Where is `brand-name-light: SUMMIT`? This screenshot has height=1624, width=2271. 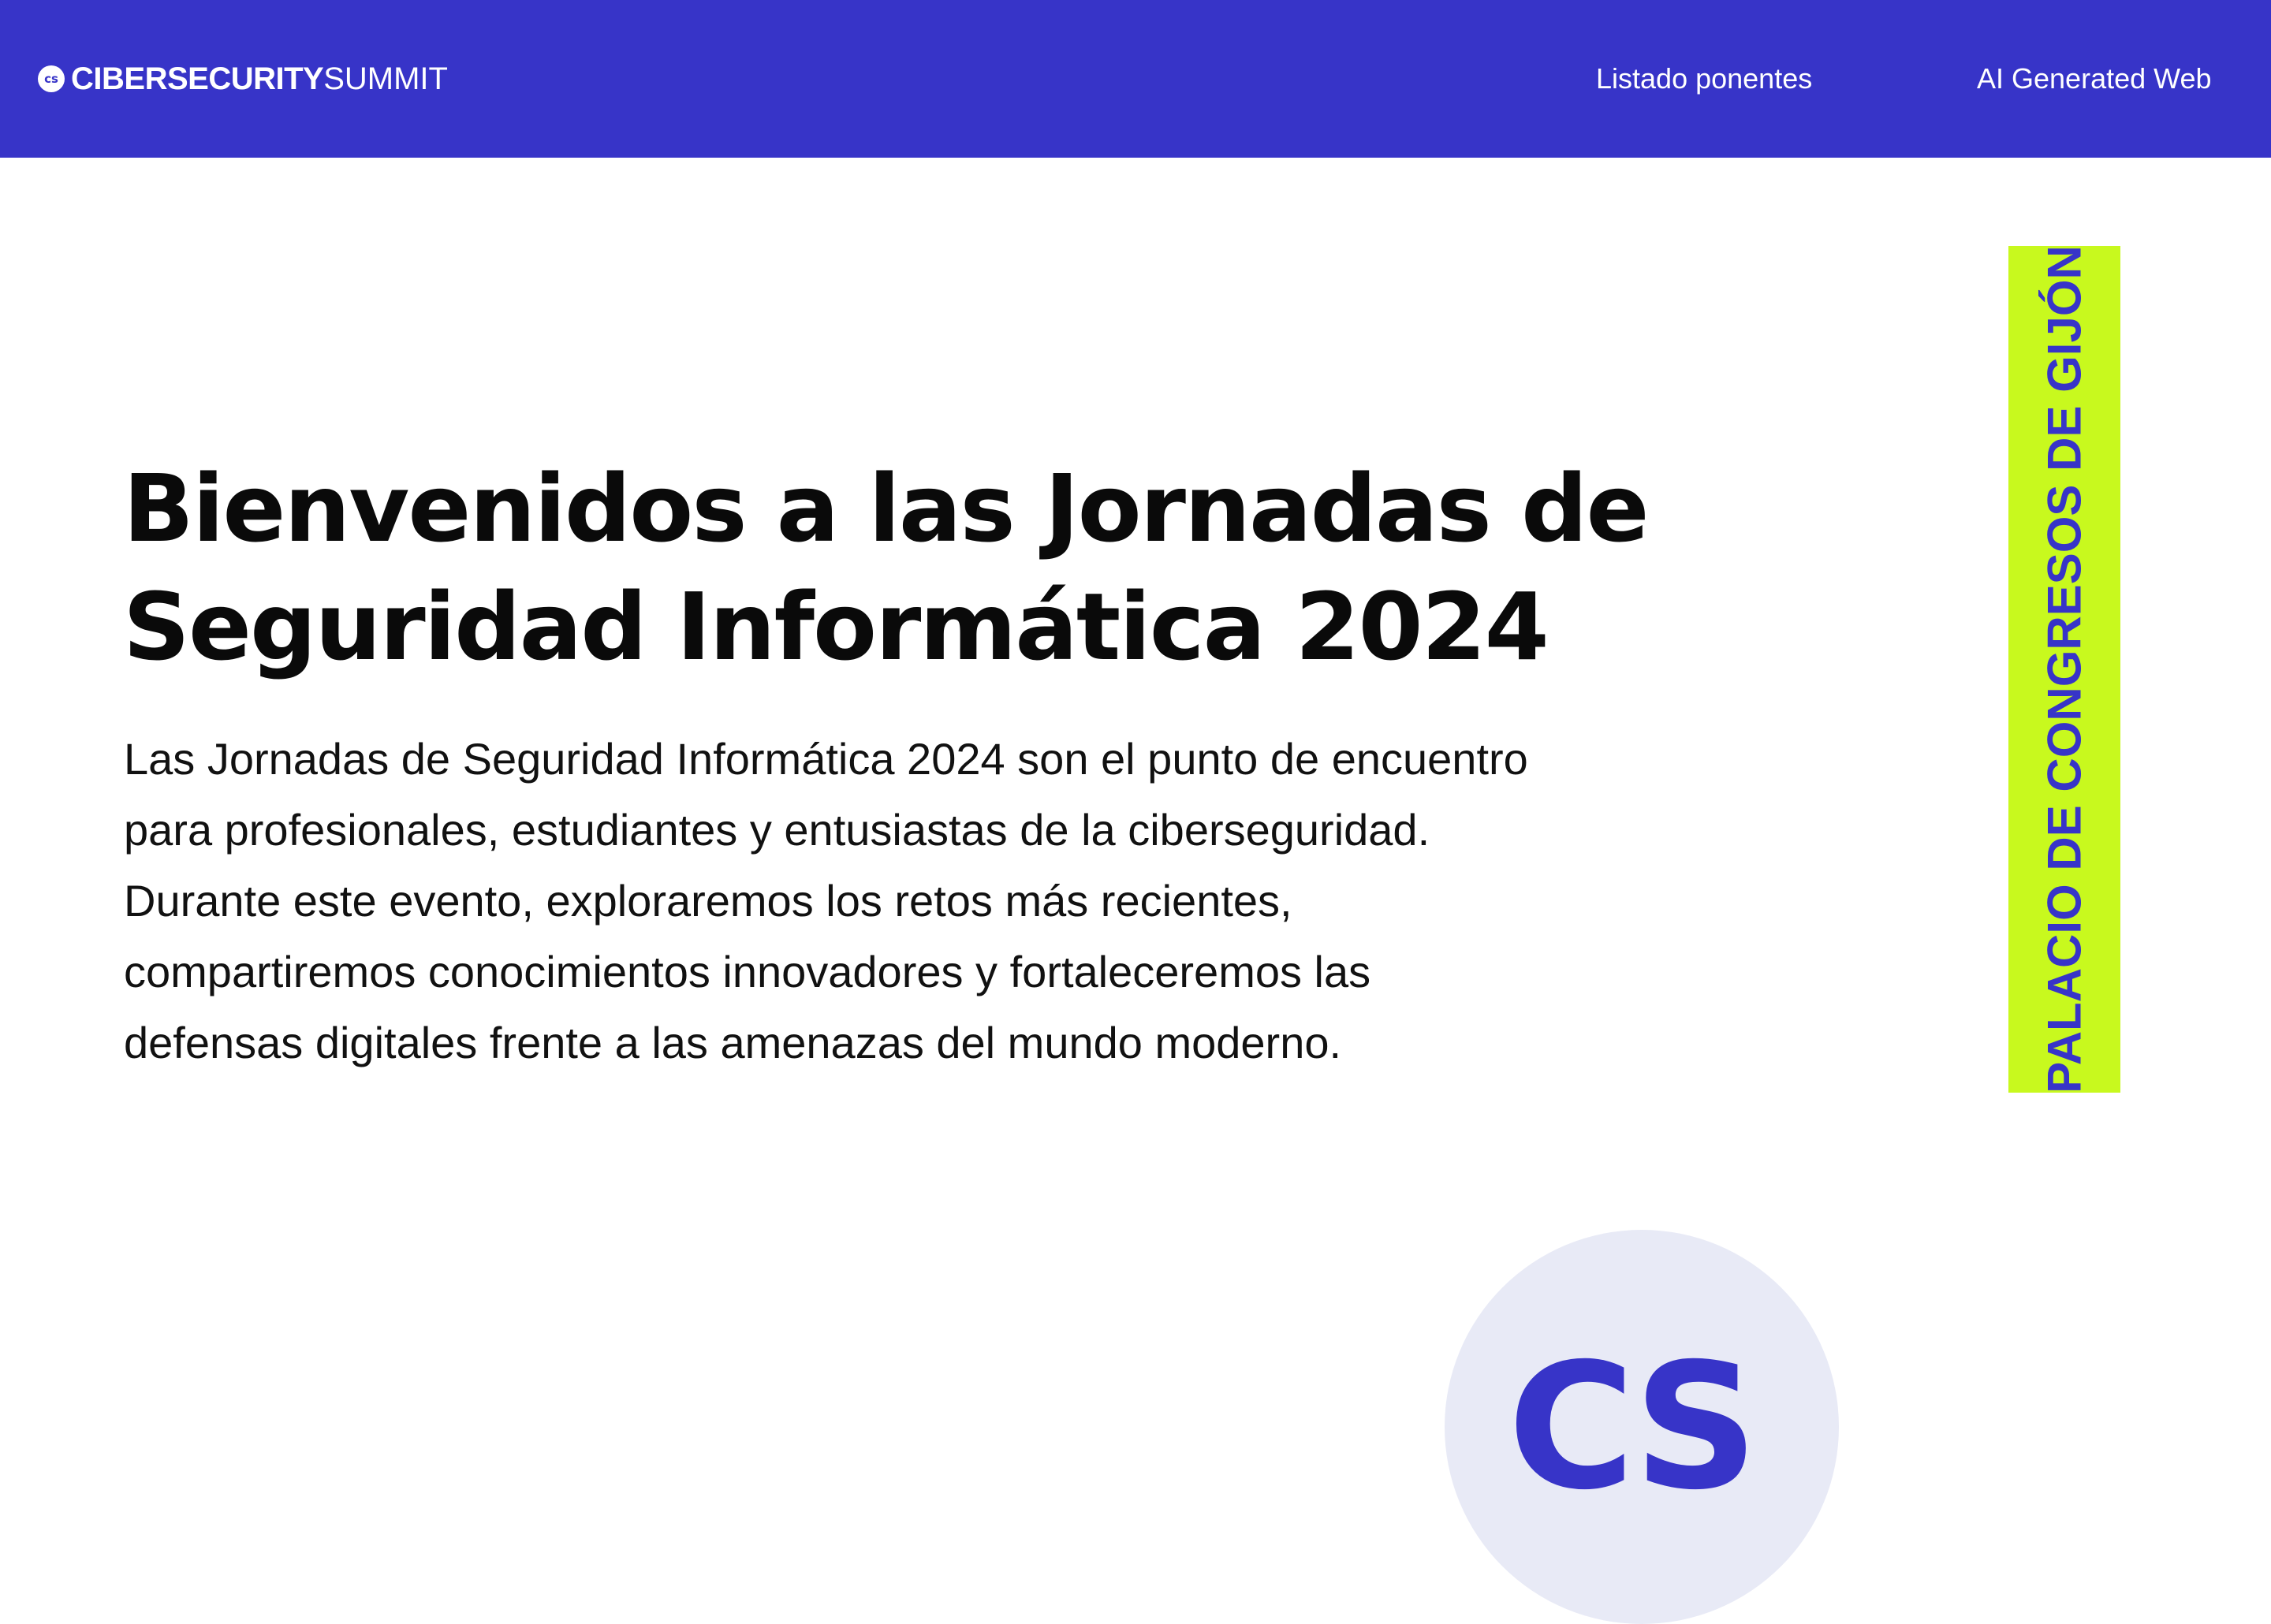
brand-name-light: SUMMIT is located at coordinates (385, 78).